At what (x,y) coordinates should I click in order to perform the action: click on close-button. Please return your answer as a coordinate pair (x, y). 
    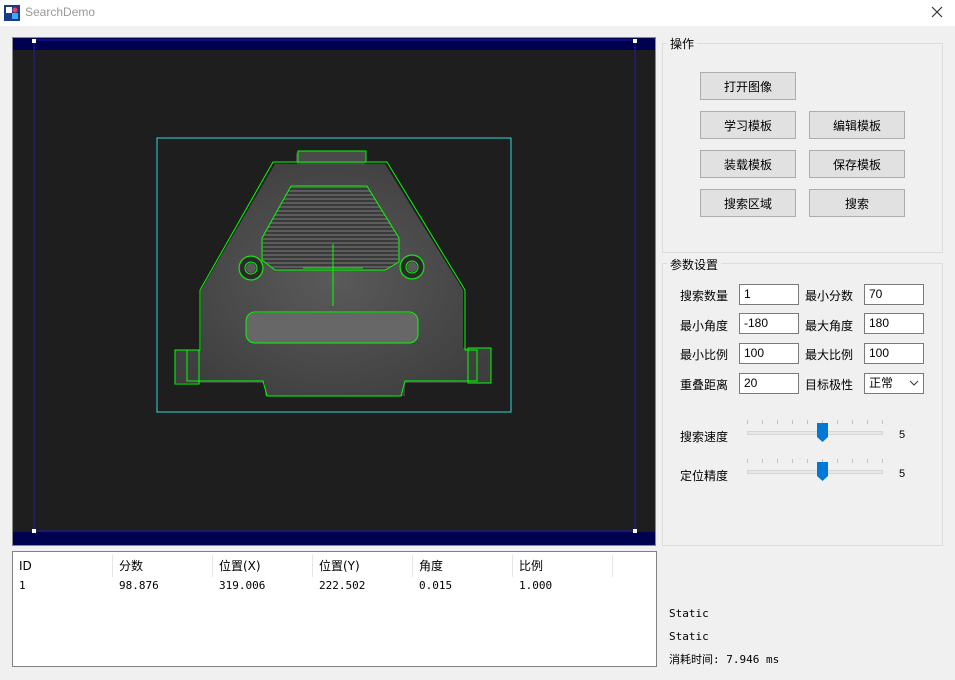
    Looking at the image, I should click on (937, 13).